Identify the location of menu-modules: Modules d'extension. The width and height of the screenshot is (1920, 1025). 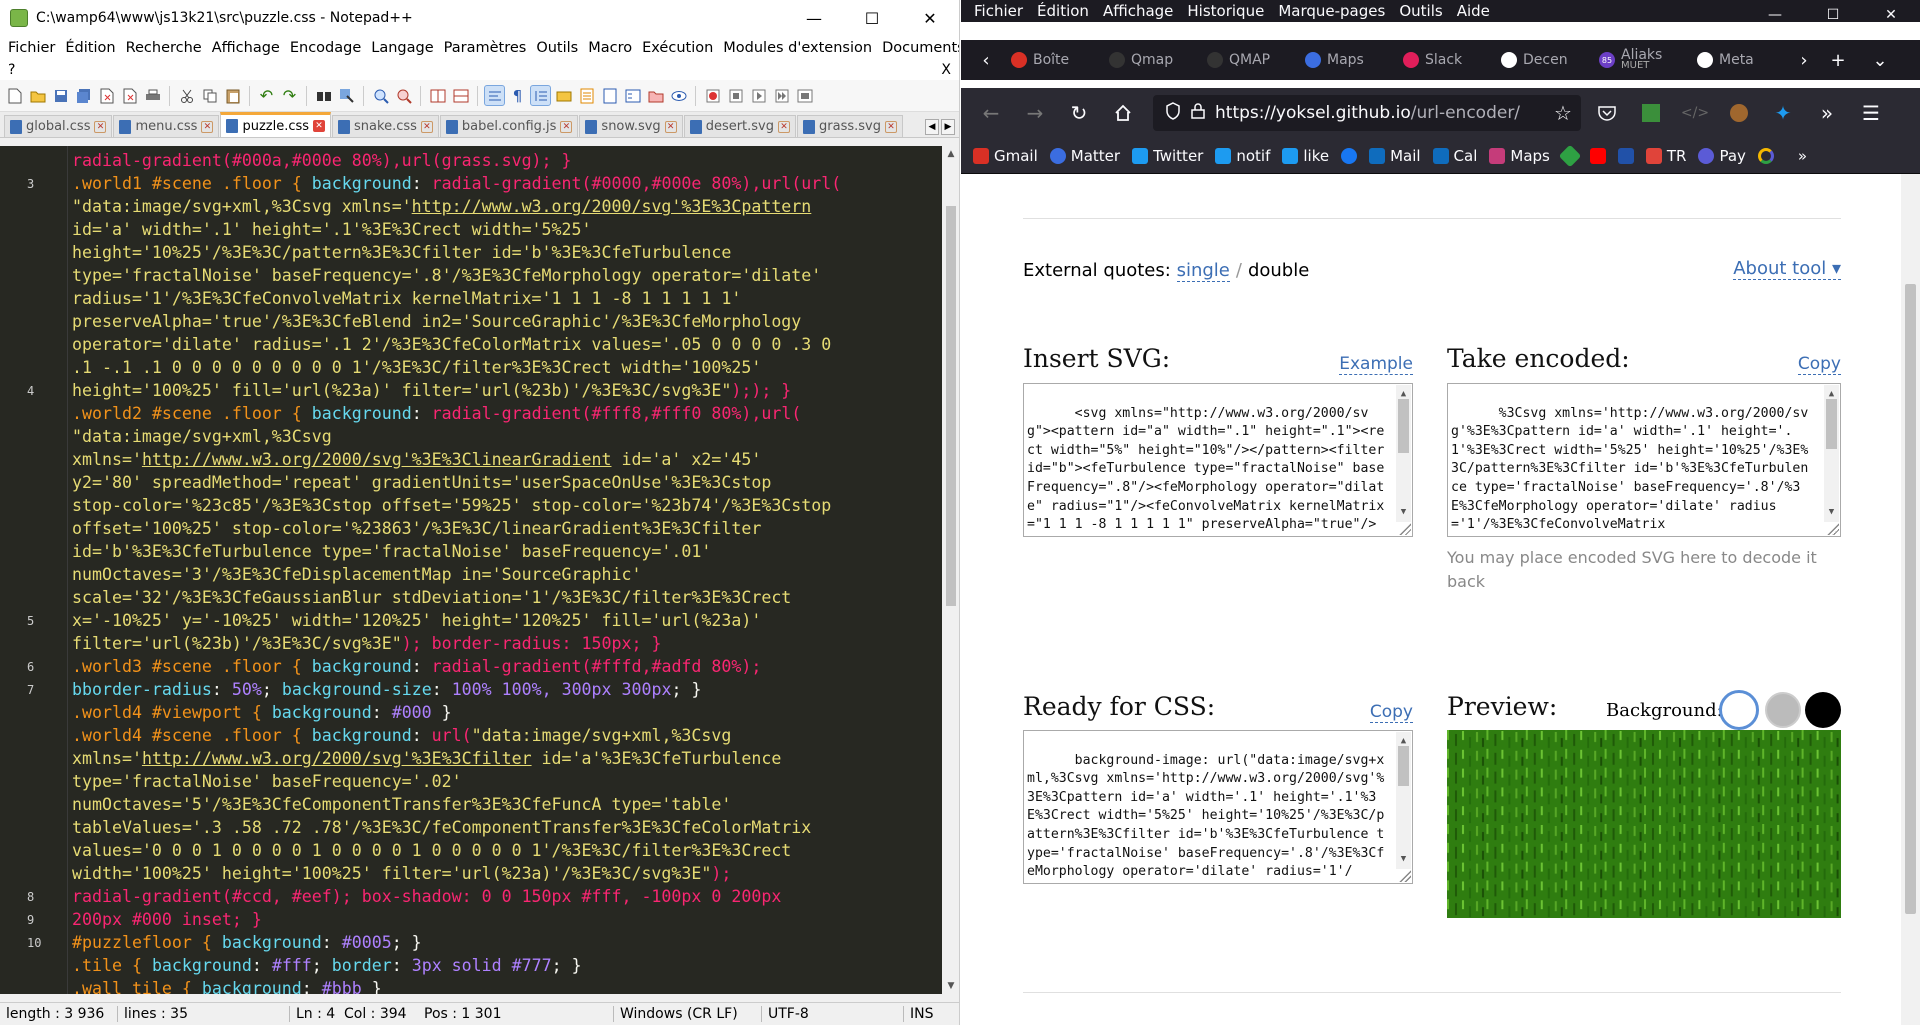
(800, 48).